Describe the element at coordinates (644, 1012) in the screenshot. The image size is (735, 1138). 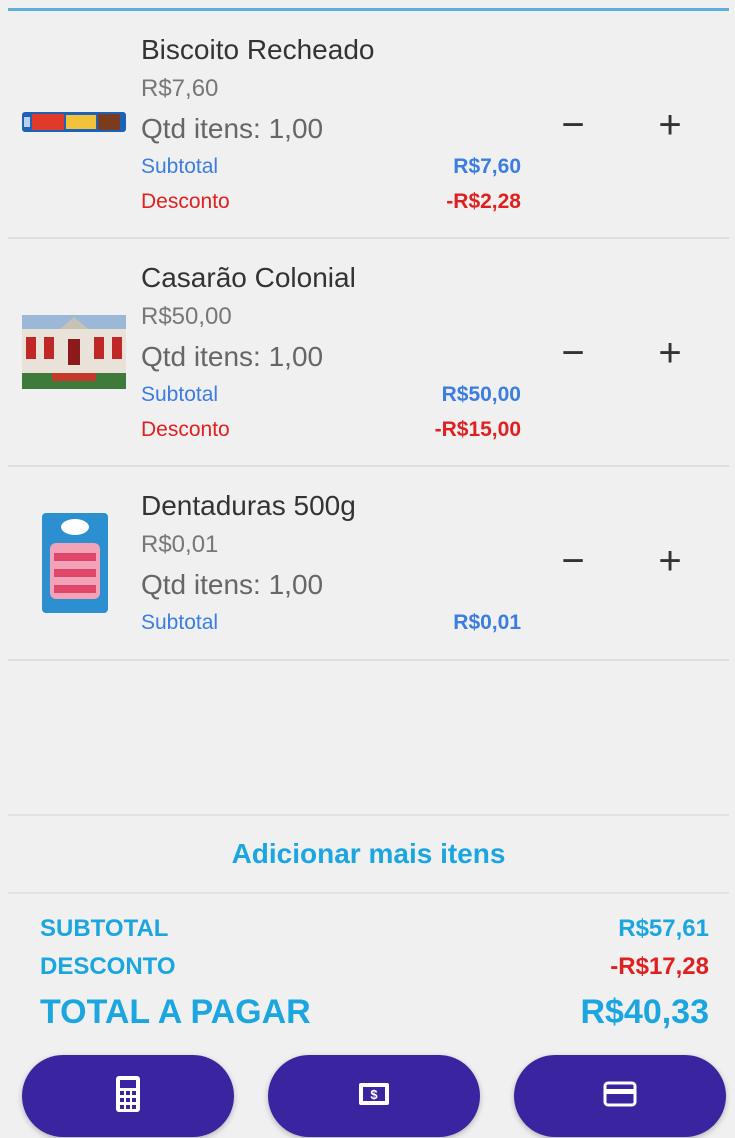
I see `summary-total-value: R$40,33` at that location.